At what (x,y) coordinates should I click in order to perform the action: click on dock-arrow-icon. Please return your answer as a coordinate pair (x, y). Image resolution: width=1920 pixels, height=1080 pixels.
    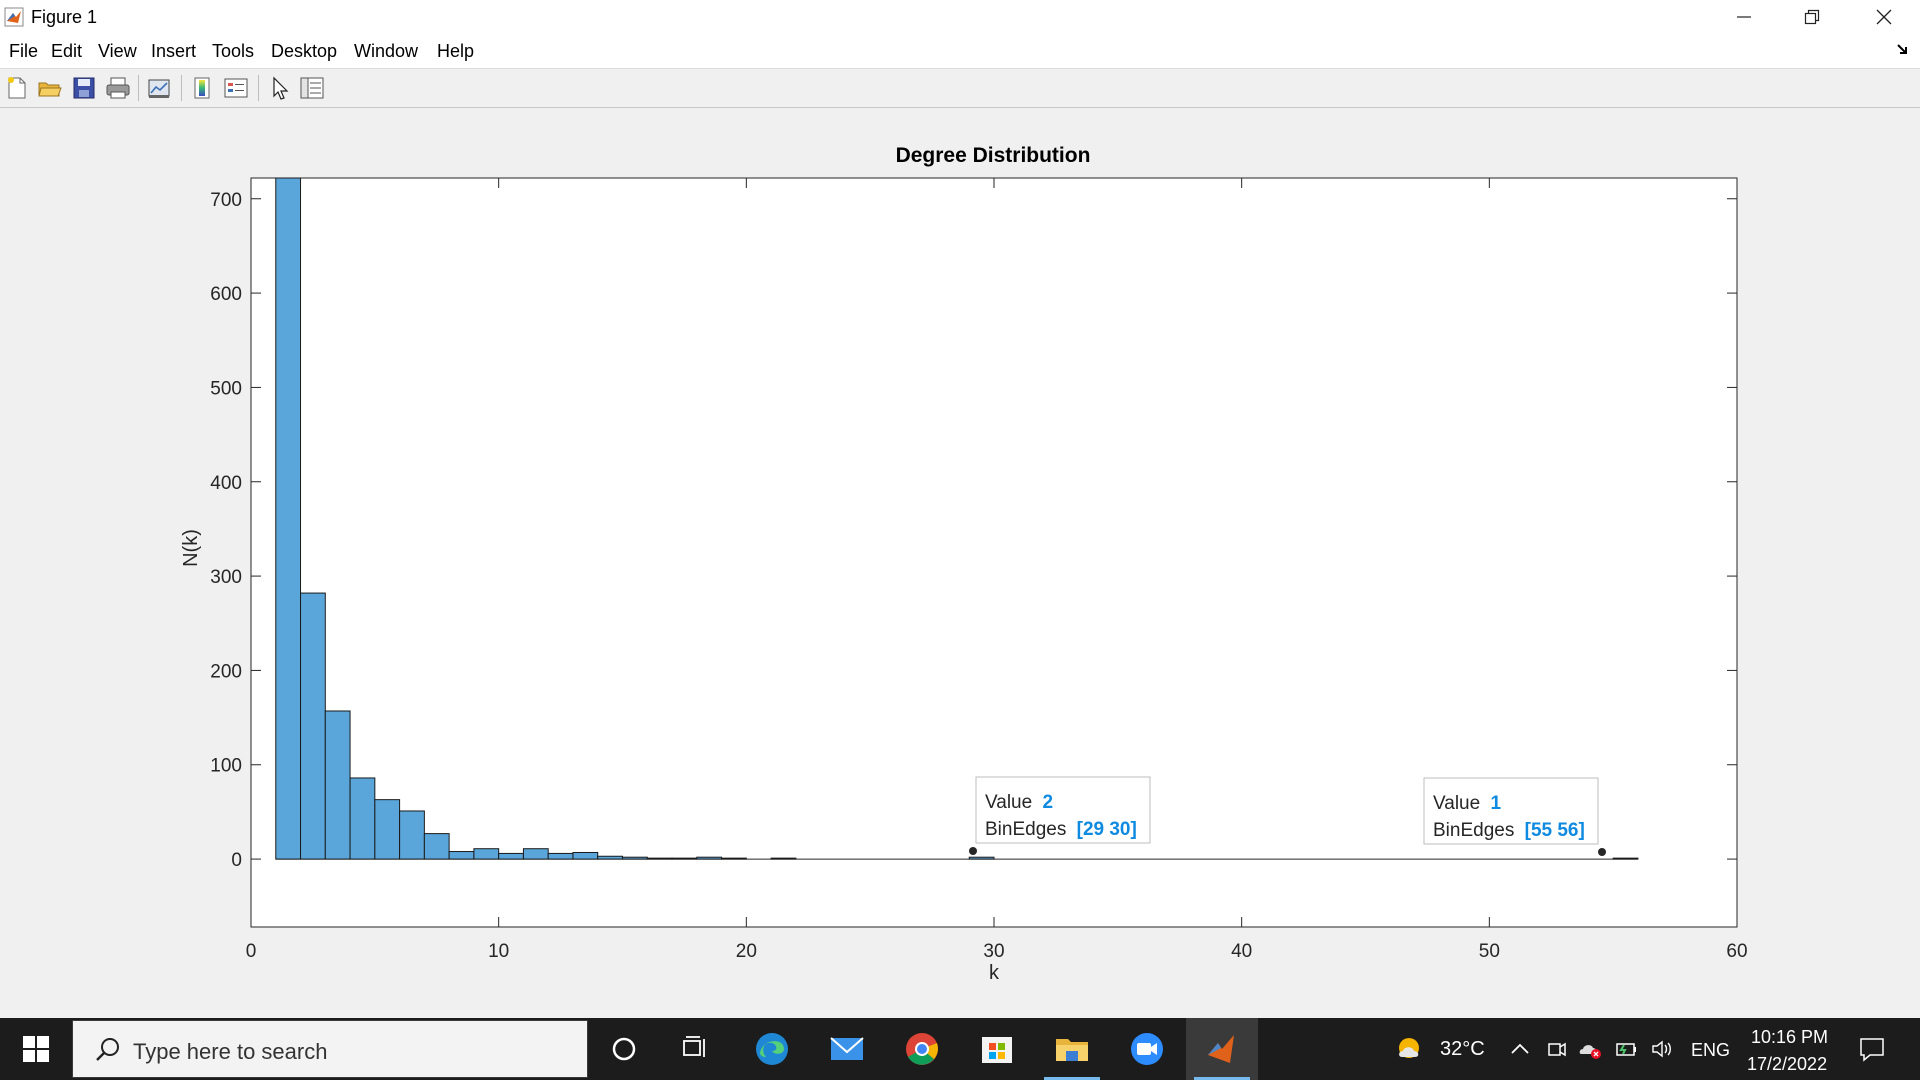
    Looking at the image, I should click on (1903, 49).